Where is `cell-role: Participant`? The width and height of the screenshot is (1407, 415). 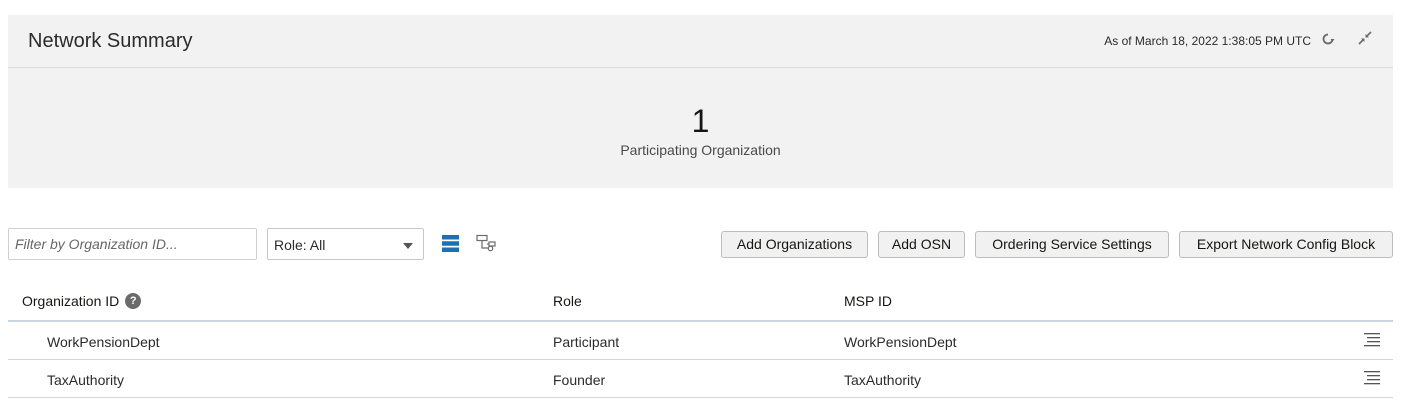
cell-role: Participant is located at coordinates (586, 342).